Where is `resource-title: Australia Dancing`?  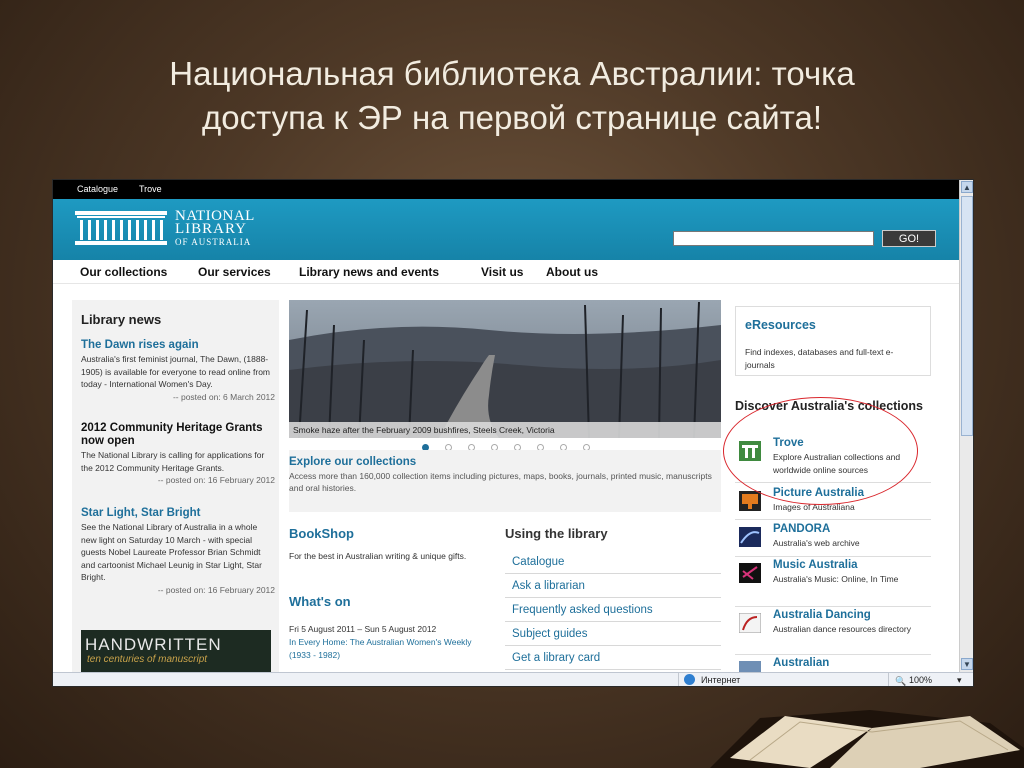 resource-title: Australia Dancing is located at coordinates (822, 615).